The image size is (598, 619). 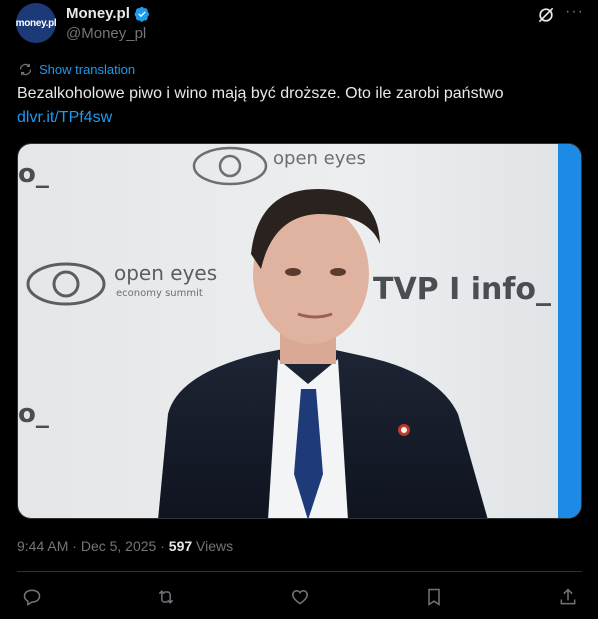 I want to click on open-eyes-brand-mid: open eyes, so click(x=165, y=273).